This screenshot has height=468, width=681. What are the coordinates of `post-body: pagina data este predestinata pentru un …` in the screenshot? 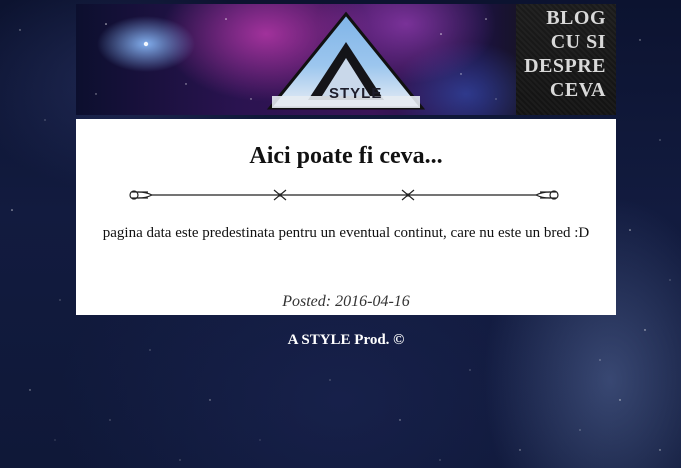 It's located at (346, 233).